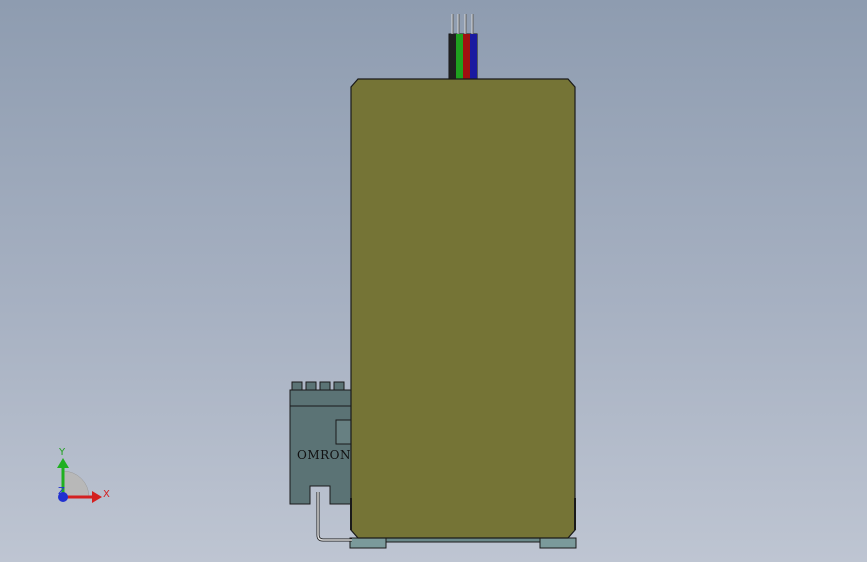  I want to click on omron-label: OMRON, so click(324, 455).